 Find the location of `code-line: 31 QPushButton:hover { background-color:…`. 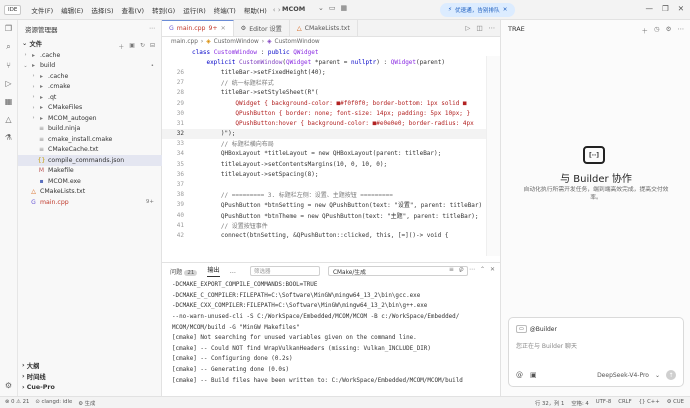

code-line: 31 QPushButton:hover { background-color:… is located at coordinates (331, 123).